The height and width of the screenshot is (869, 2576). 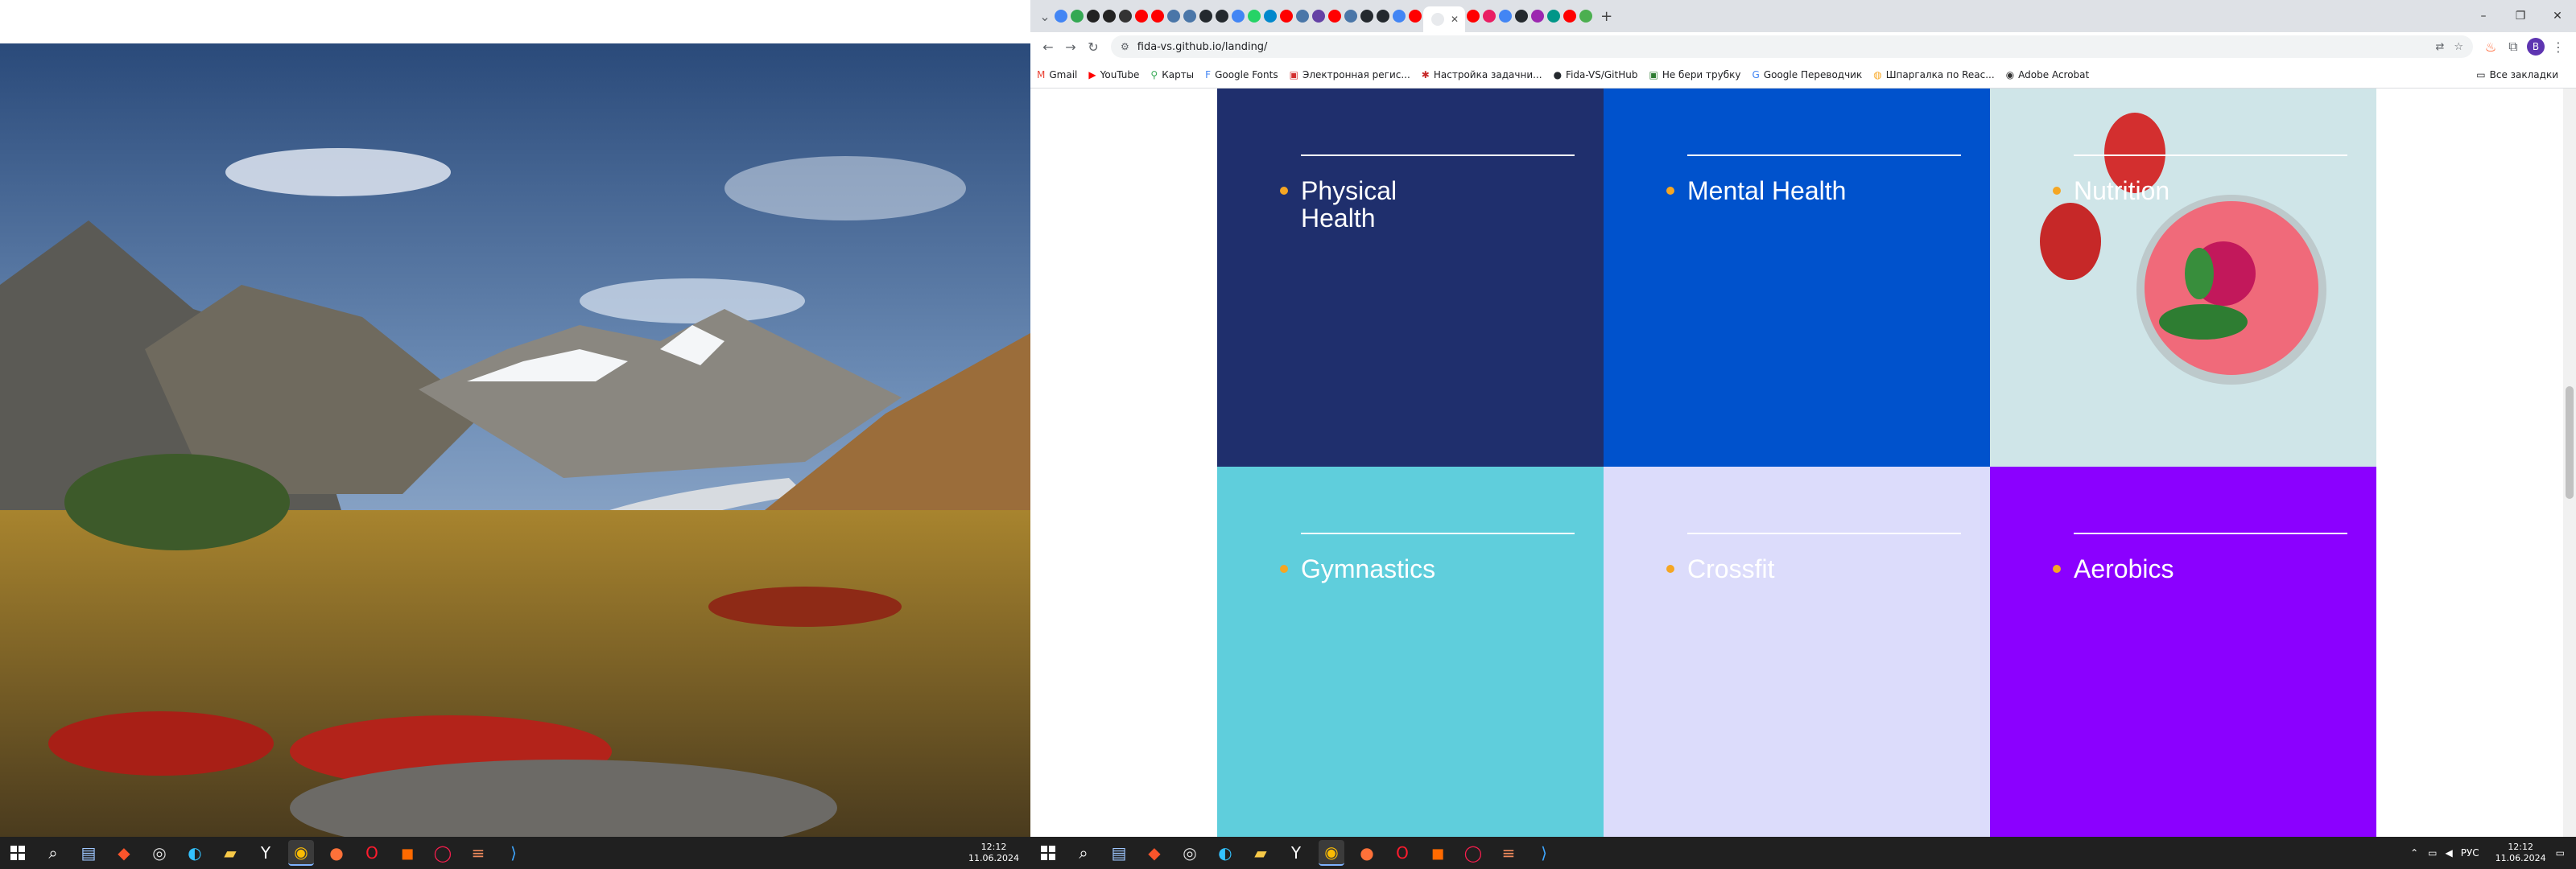 I want to click on card-nutrition: Nutrition, so click(x=2183, y=278).